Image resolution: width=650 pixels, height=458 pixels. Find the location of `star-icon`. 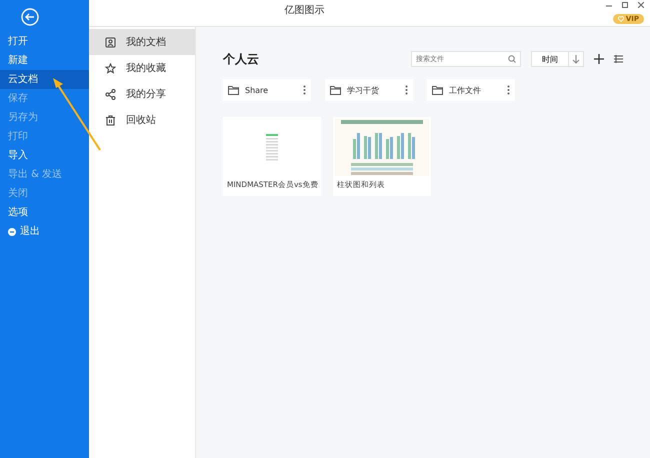

star-icon is located at coordinates (110, 68).